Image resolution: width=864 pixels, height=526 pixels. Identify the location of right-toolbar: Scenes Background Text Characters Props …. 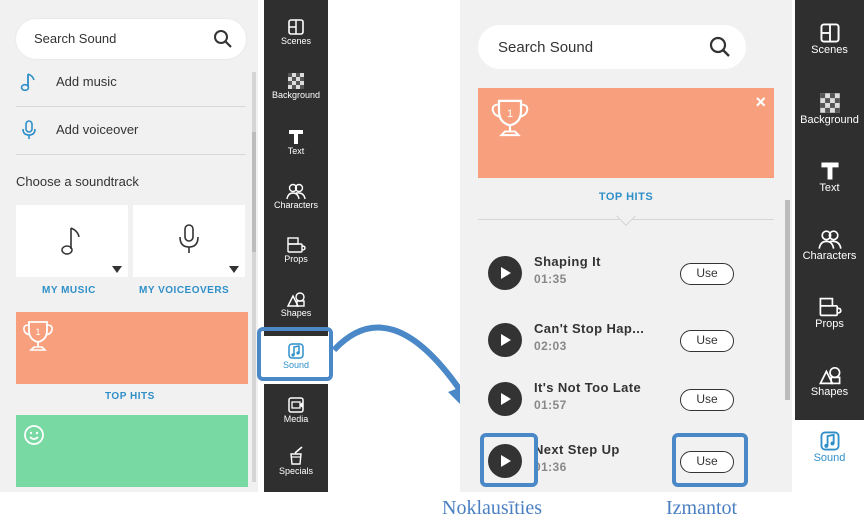
(829, 246).